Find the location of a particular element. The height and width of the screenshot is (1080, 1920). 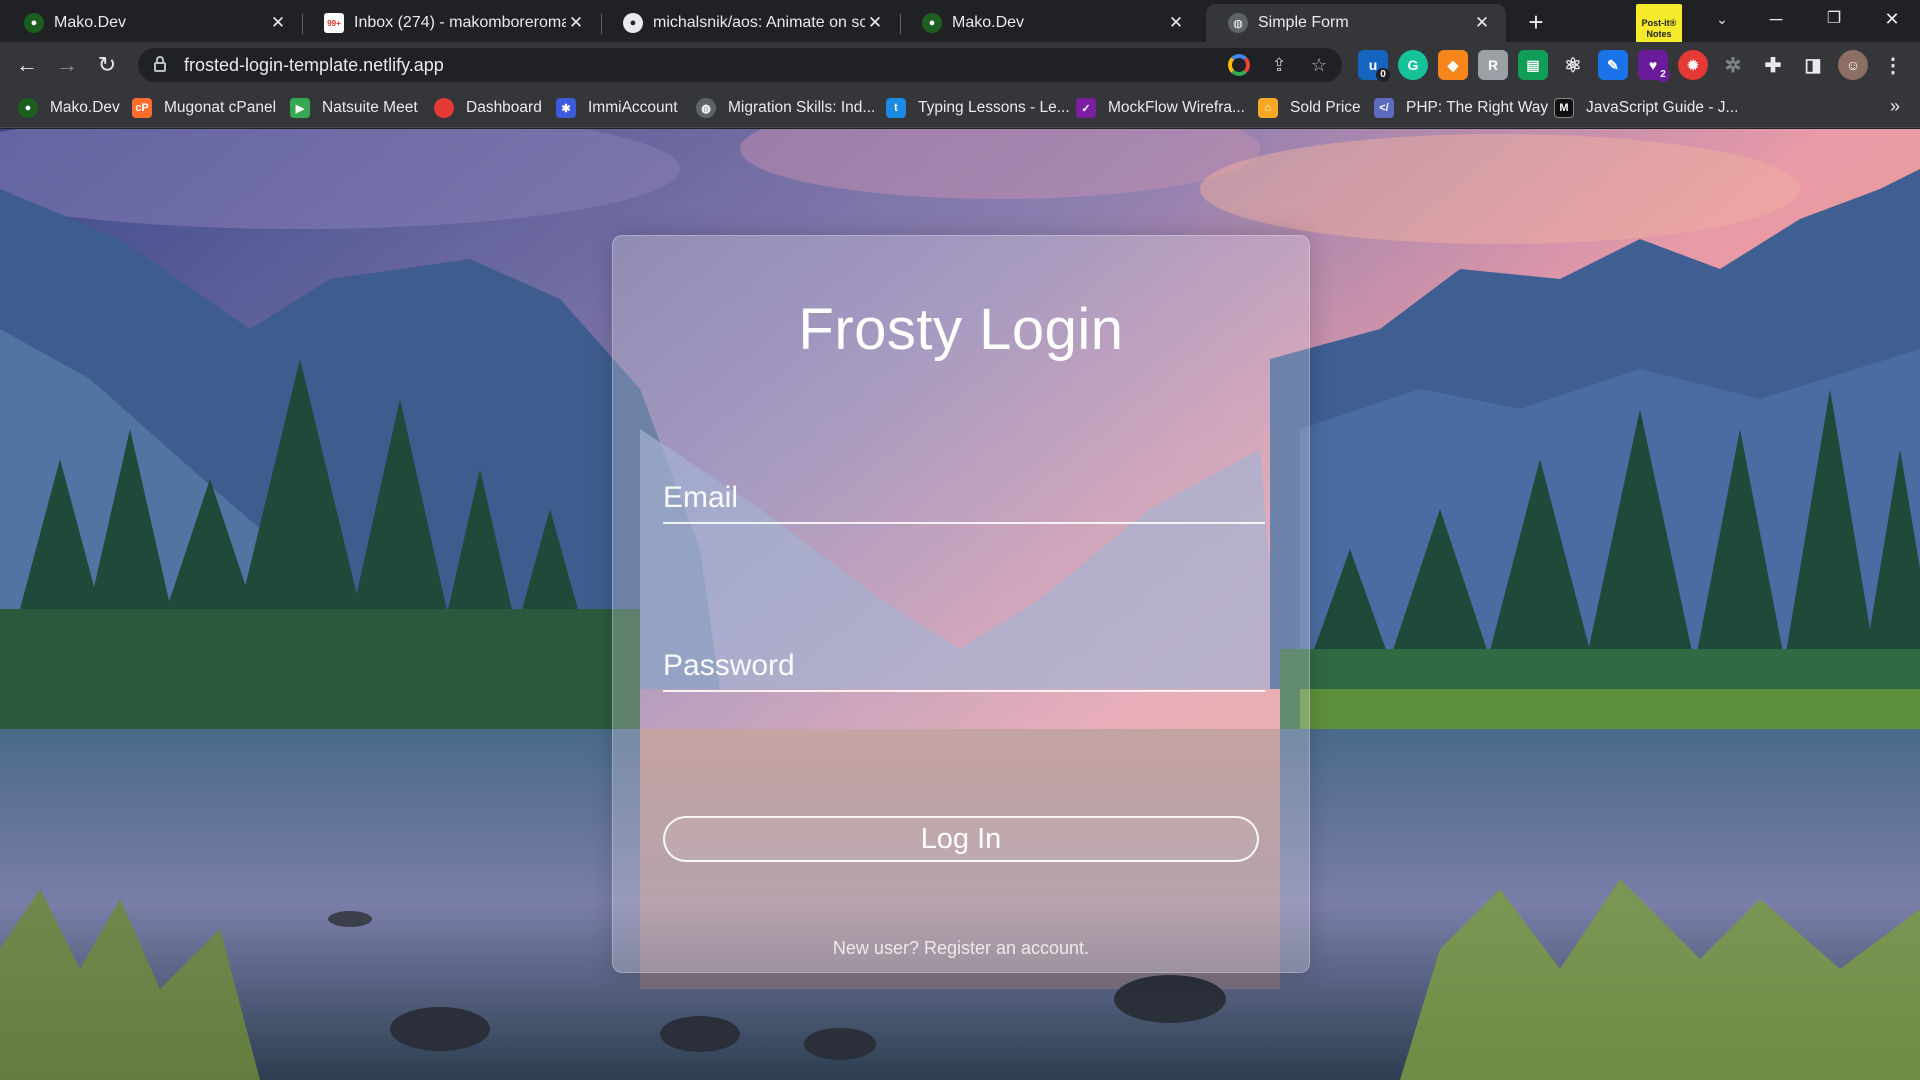

bookmark-label: Mugonat cPanel is located at coordinates (220, 107).